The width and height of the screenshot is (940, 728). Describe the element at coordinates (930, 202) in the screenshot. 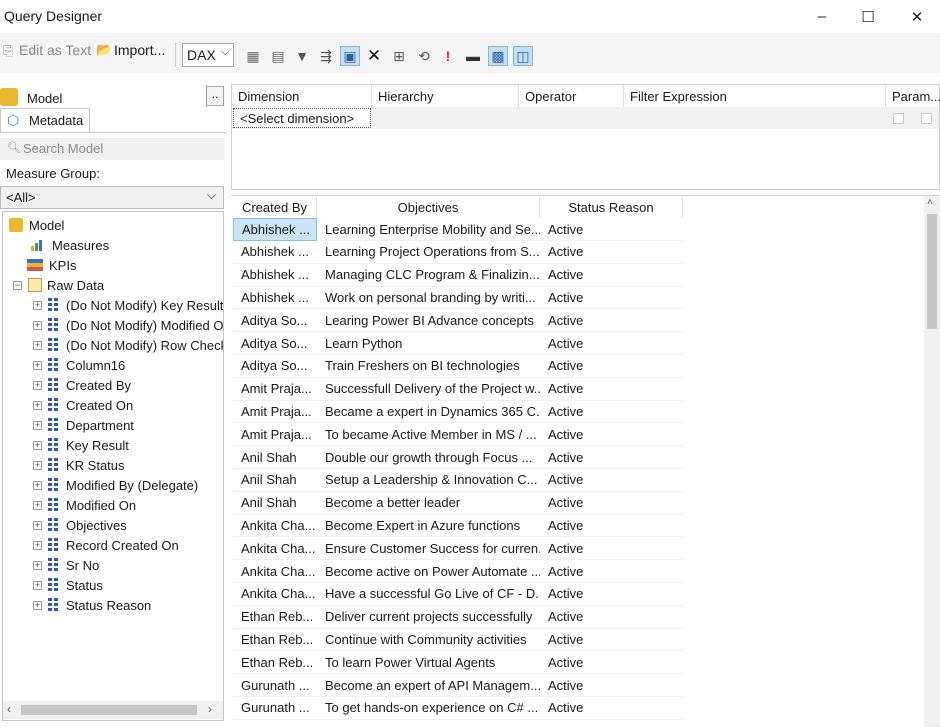

I see `scroll-up-icon: ˄` at that location.